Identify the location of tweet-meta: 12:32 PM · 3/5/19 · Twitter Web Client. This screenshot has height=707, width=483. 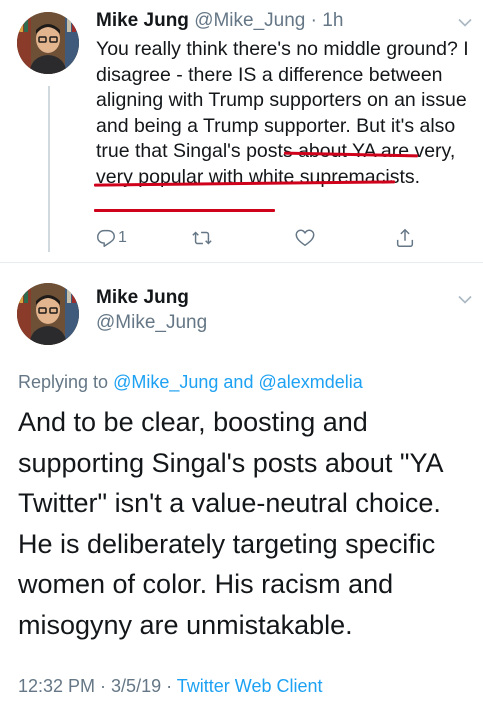
(170, 686).